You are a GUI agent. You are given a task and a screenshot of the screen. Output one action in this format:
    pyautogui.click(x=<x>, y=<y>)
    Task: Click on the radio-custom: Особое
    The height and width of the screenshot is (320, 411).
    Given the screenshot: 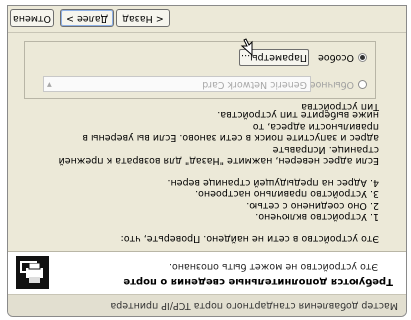 What is the action you would take?
    pyautogui.click(x=342, y=57)
    